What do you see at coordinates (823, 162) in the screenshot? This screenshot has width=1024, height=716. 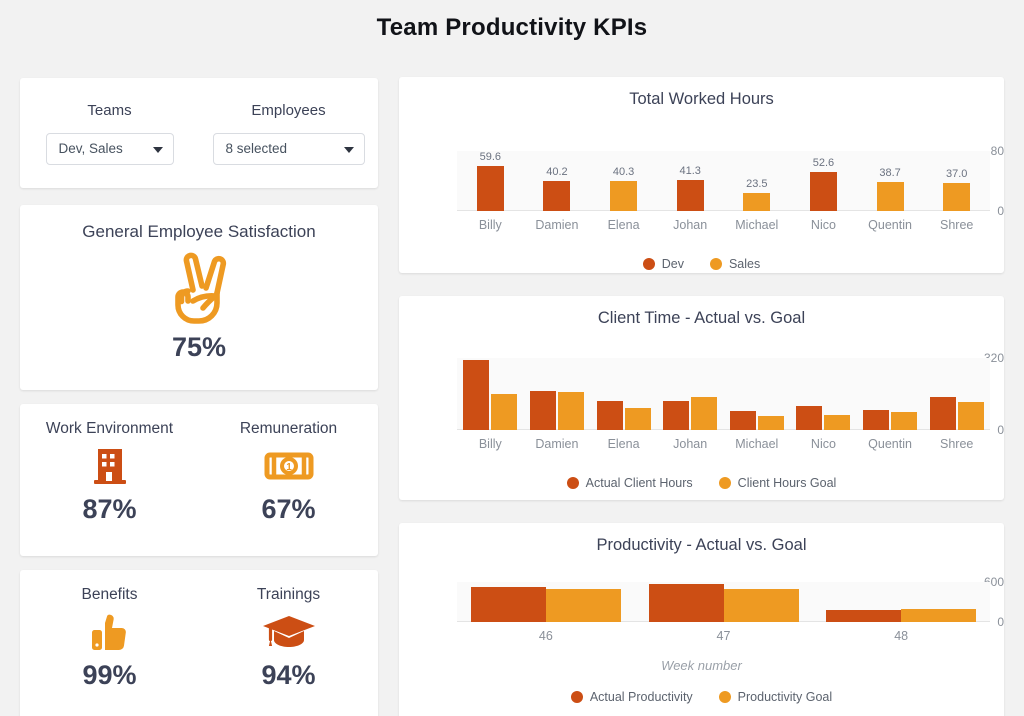 I see `bar-value-label: 52.6` at bounding box center [823, 162].